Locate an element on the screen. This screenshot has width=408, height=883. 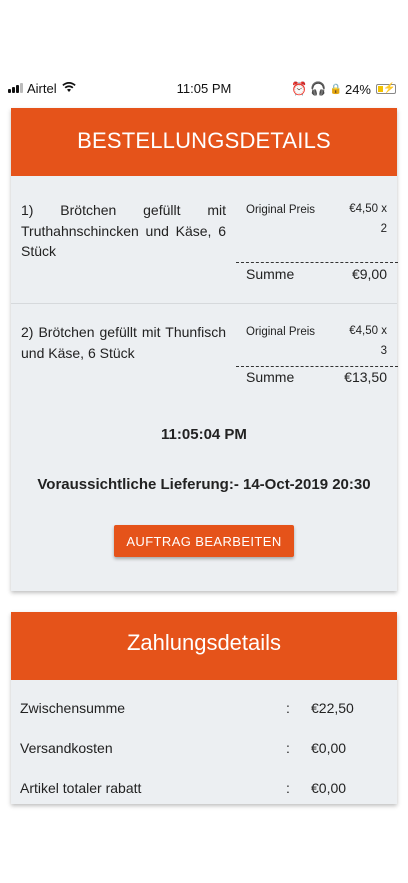
payment-row: Artikel totaler rabatt : €0,00 is located at coordinates (204, 800).